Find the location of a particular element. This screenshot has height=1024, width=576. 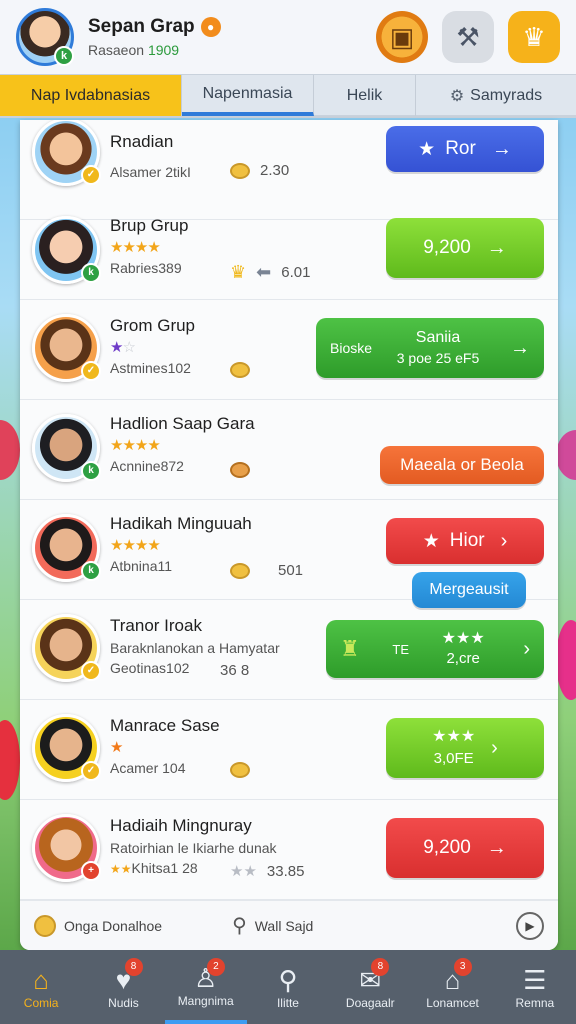

button-bottom-label: 2,cre is located at coordinates (463, 658).